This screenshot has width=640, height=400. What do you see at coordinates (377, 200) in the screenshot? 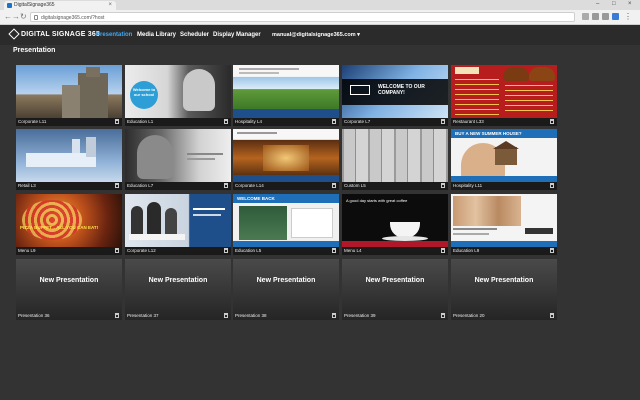
I see `tile-overlay-text: A good day starts with great coffee` at bounding box center [377, 200].